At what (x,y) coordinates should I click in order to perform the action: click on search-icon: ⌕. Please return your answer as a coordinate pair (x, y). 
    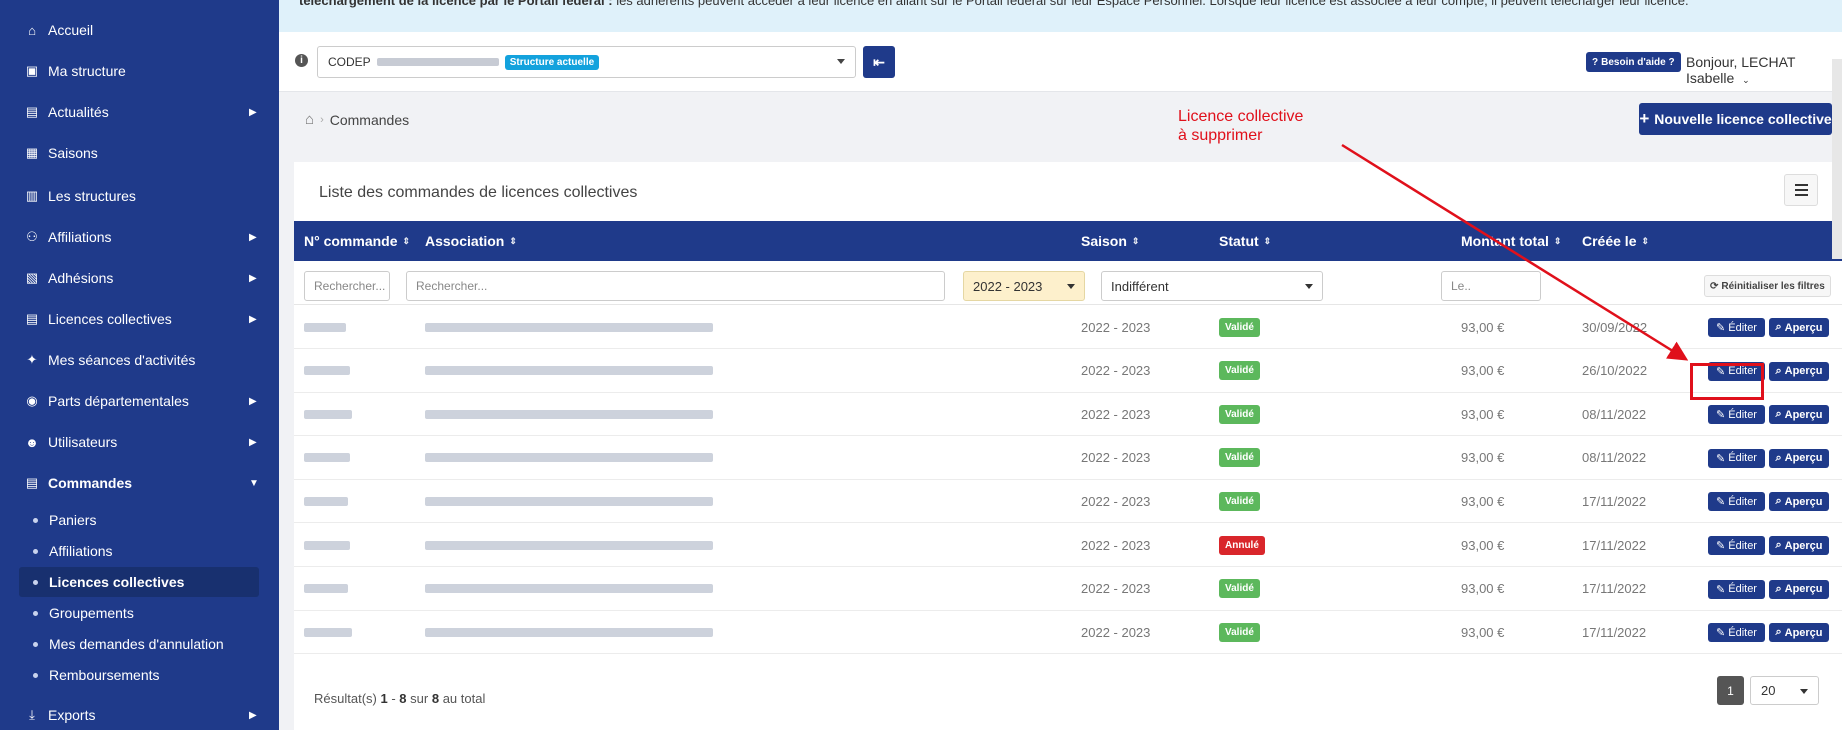
    Looking at the image, I should click on (1778, 370).